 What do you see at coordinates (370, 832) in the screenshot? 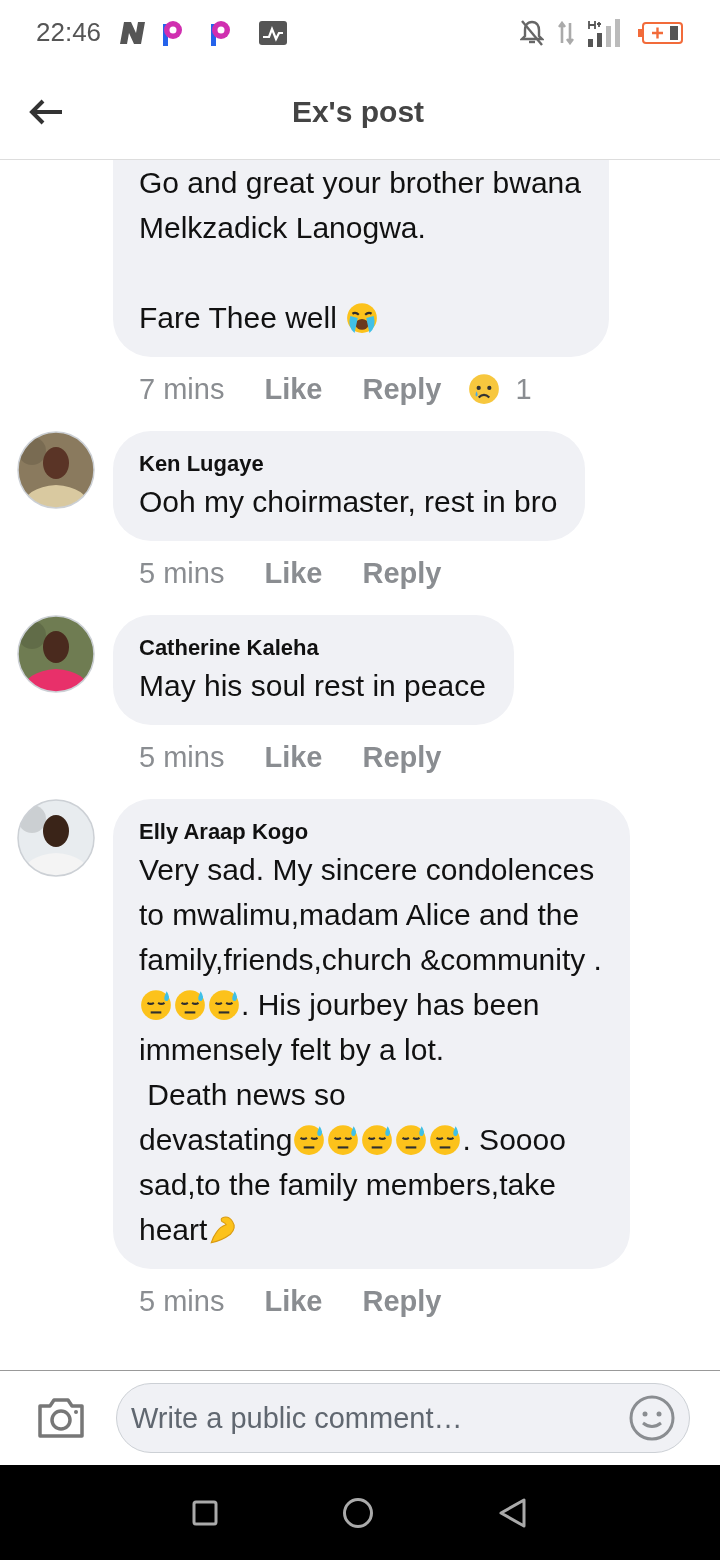
I see `author-name: Elly Araap Kogo` at bounding box center [370, 832].